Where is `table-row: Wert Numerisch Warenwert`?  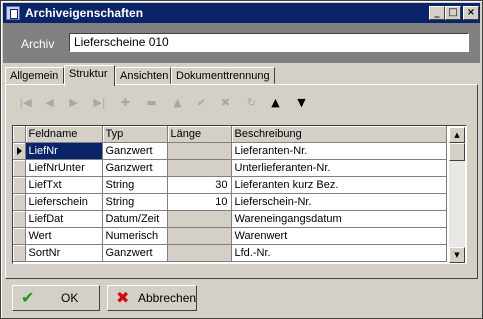
table-row: Wert Numerisch Warenwert is located at coordinates (230, 236).